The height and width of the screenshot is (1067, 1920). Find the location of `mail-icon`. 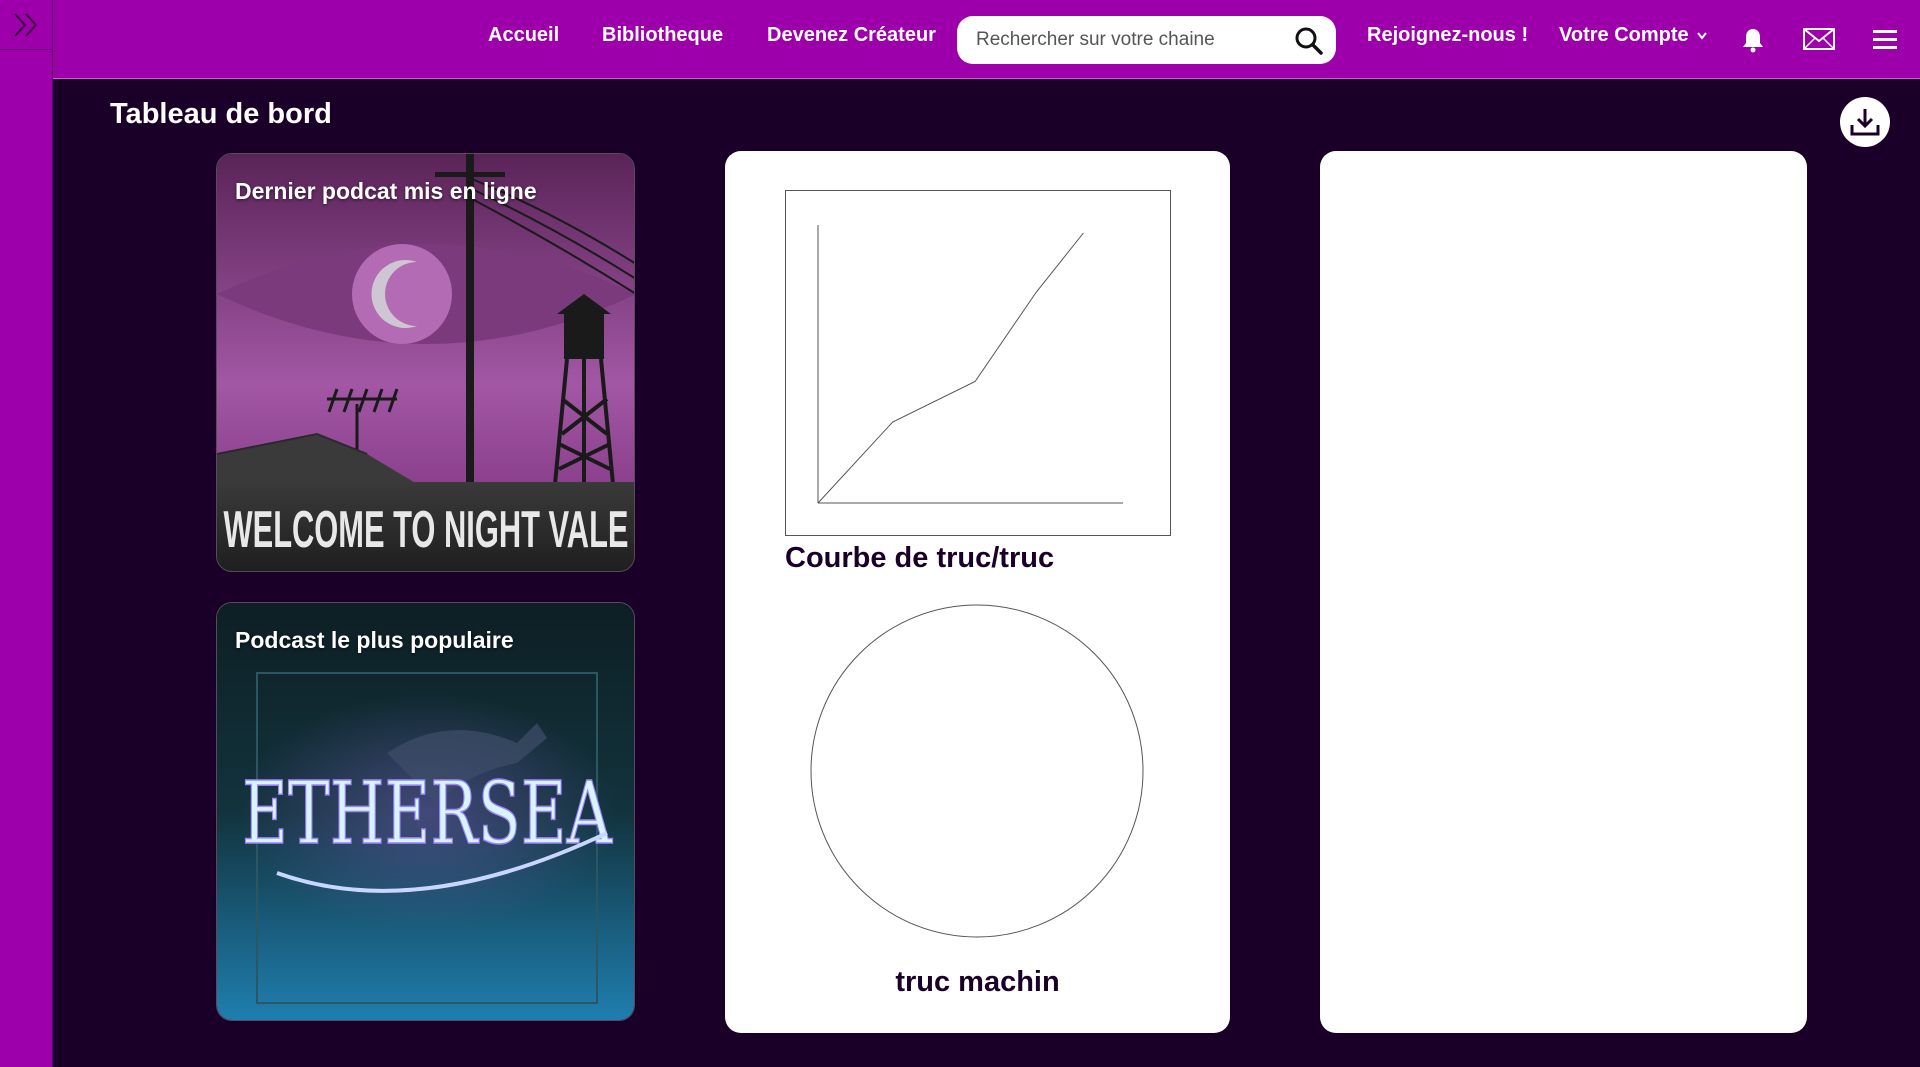

mail-icon is located at coordinates (1819, 39).